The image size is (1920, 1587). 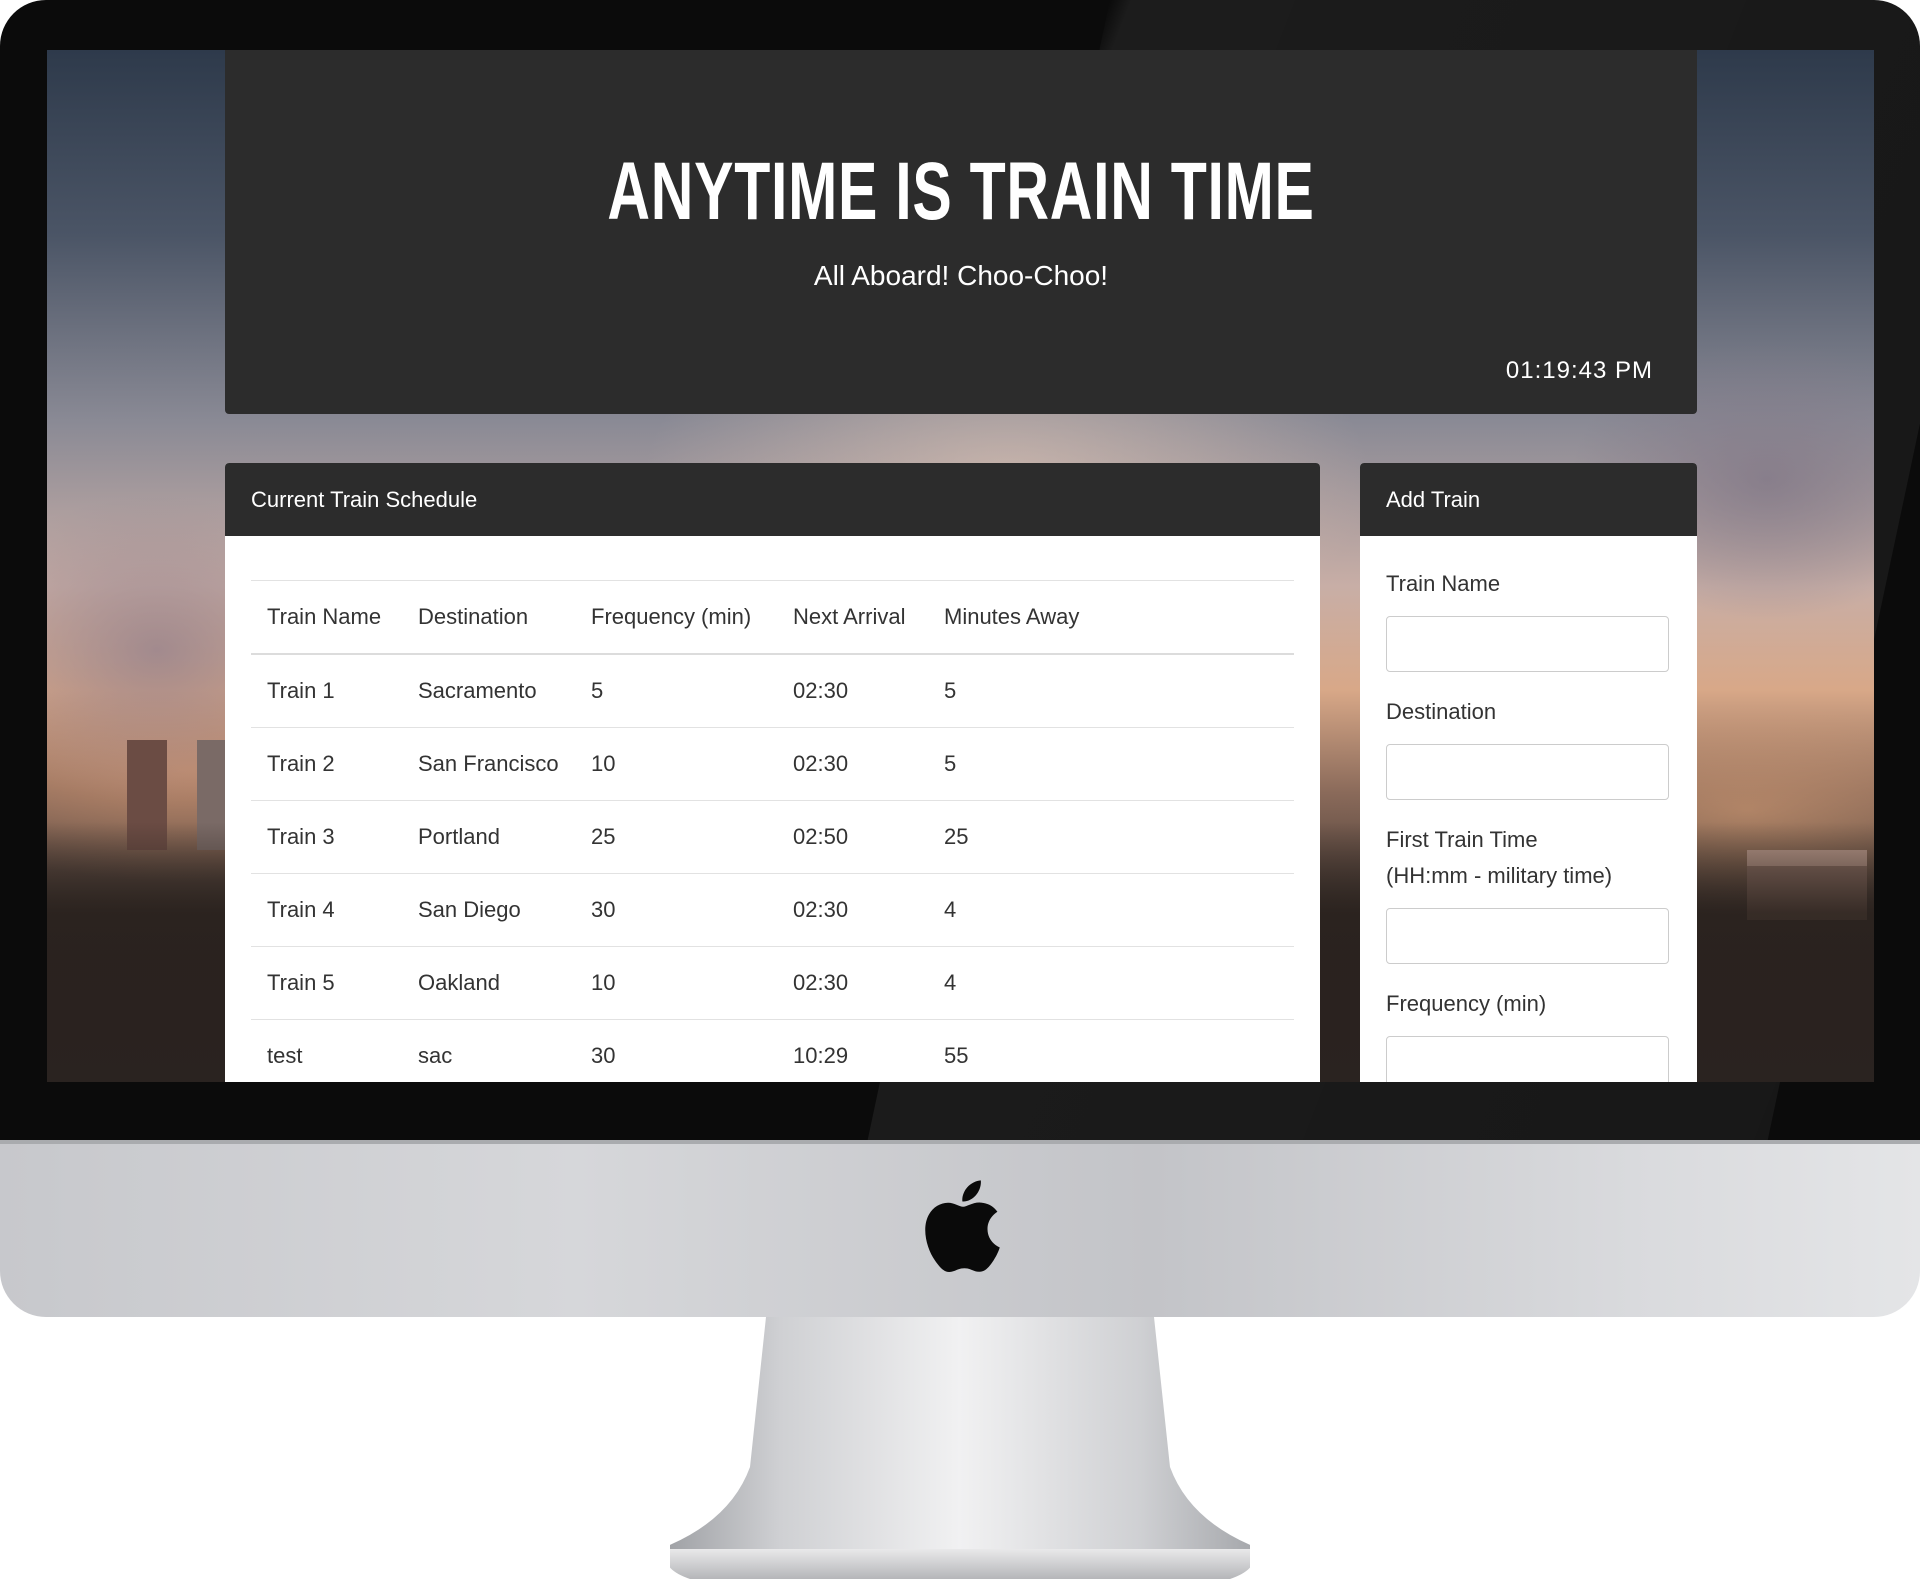 What do you see at coordinates (488, 910) in the screenshot?
I see `cell-destination: San Diego` at bounding box center [488, 910].